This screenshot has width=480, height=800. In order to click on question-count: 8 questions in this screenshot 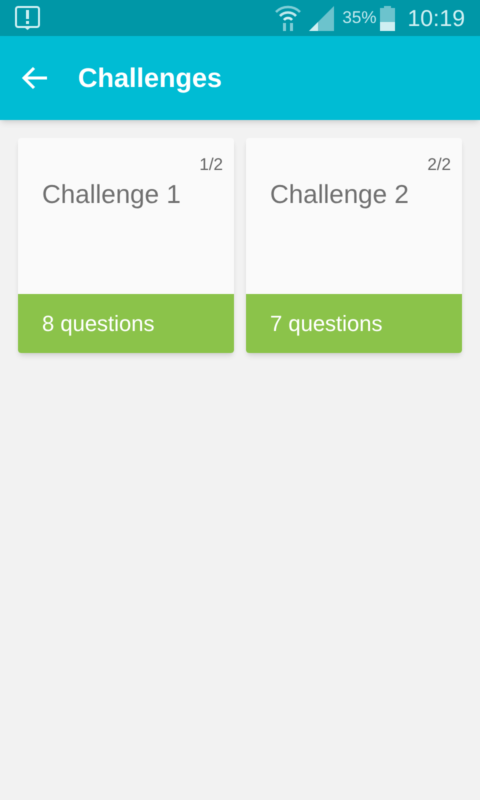, I will do `click(98, 324)`.